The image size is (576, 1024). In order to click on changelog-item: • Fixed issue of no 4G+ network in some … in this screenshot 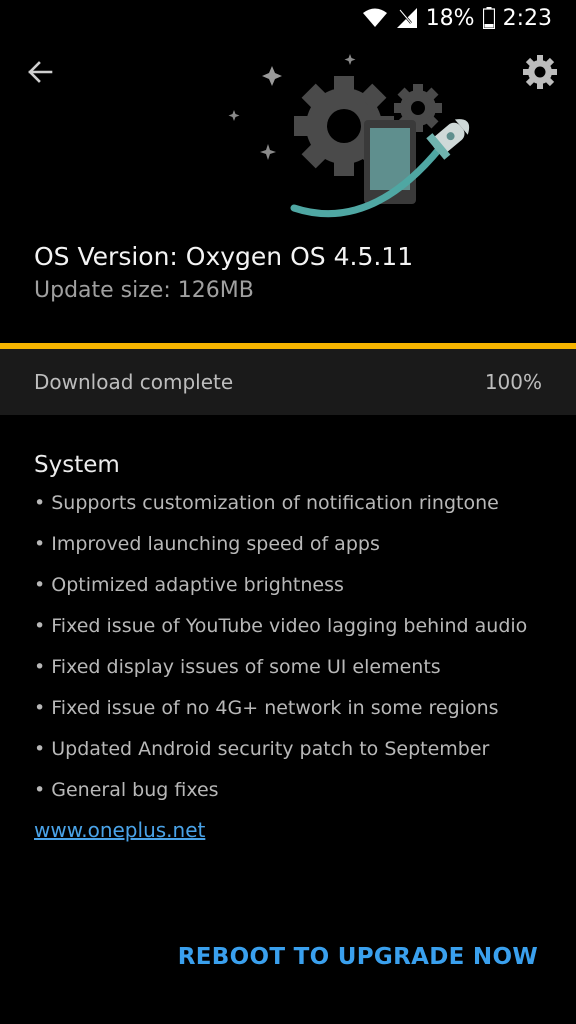, I will do `click(266, 708)`.